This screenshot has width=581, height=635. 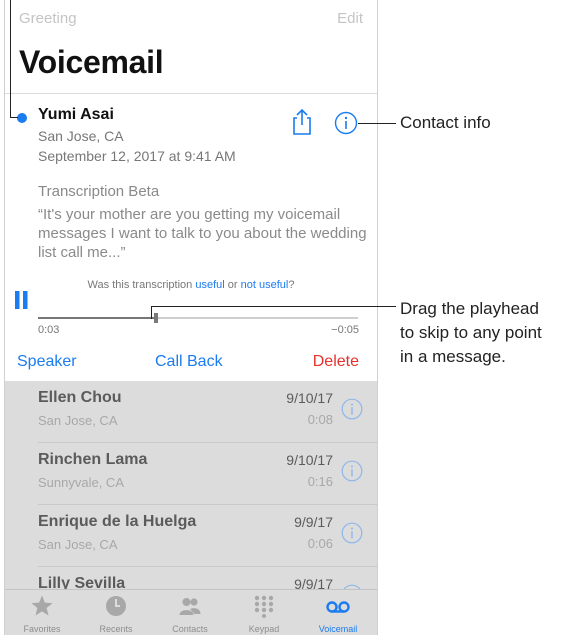 I want to click on list-item-duration: 0:16, so click(x=320, y=481).